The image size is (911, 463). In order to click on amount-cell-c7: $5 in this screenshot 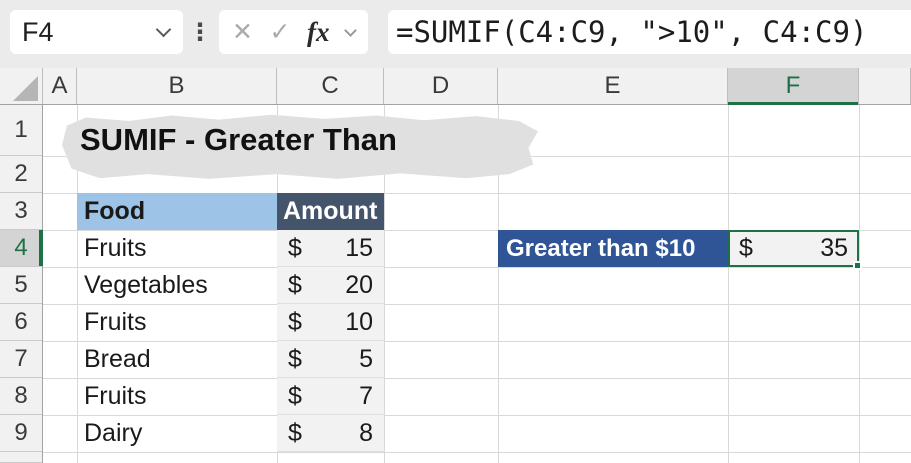, I will do `click(330, 359)`.